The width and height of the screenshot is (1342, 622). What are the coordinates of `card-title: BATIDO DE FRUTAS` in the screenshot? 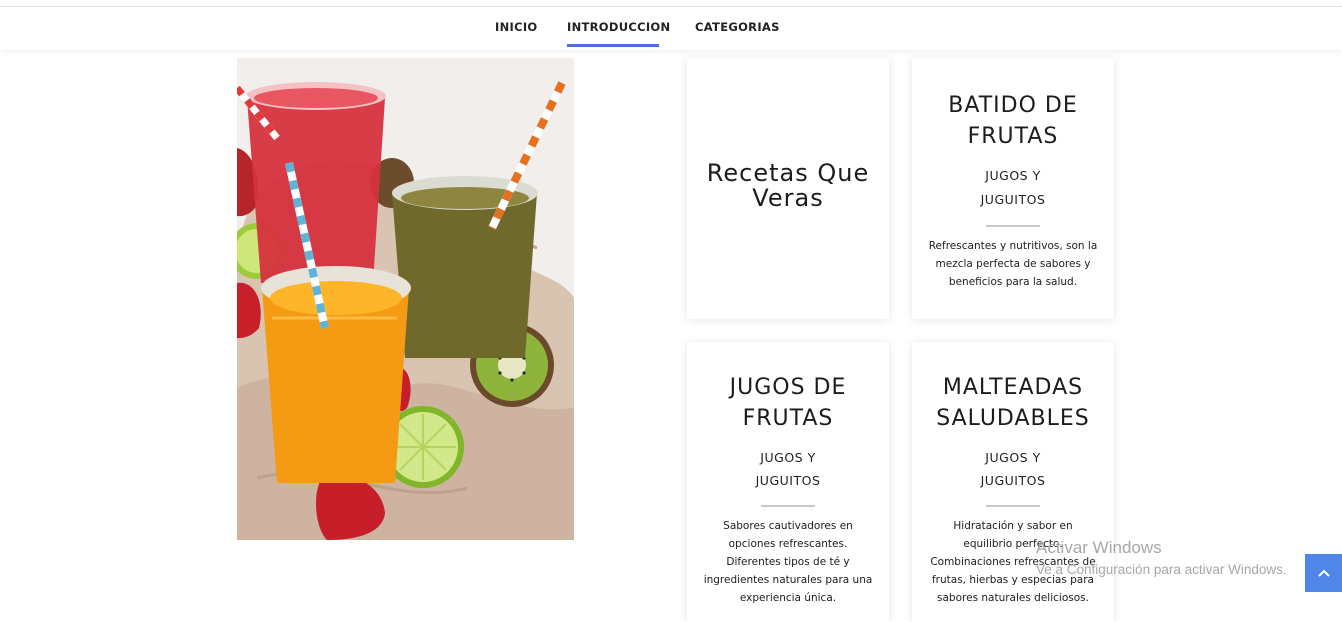 It's located at (1013, 121).